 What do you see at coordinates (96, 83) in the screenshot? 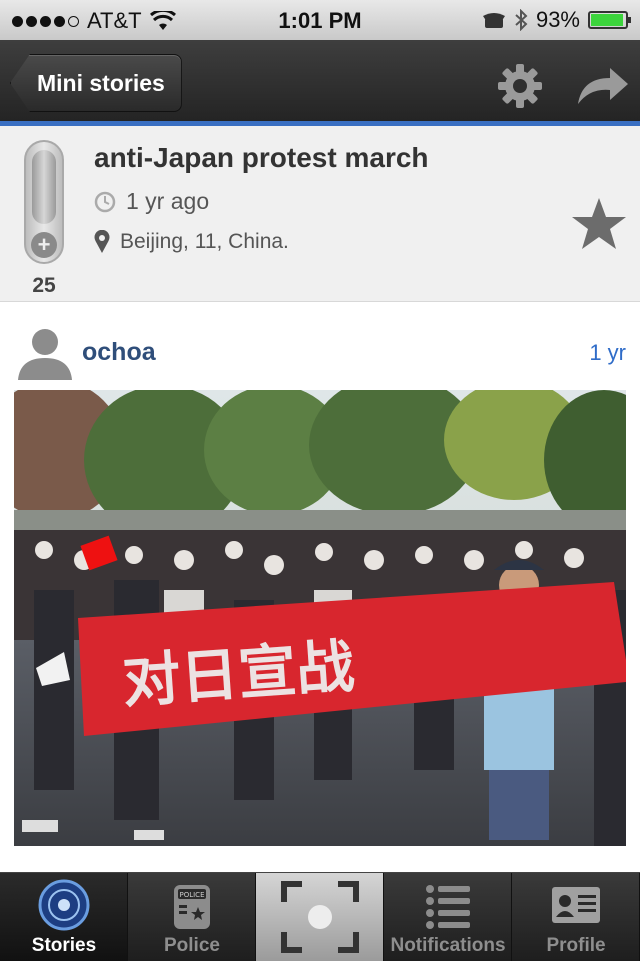
I see `back-button: Mini stories` at bounding box center [96, 83].